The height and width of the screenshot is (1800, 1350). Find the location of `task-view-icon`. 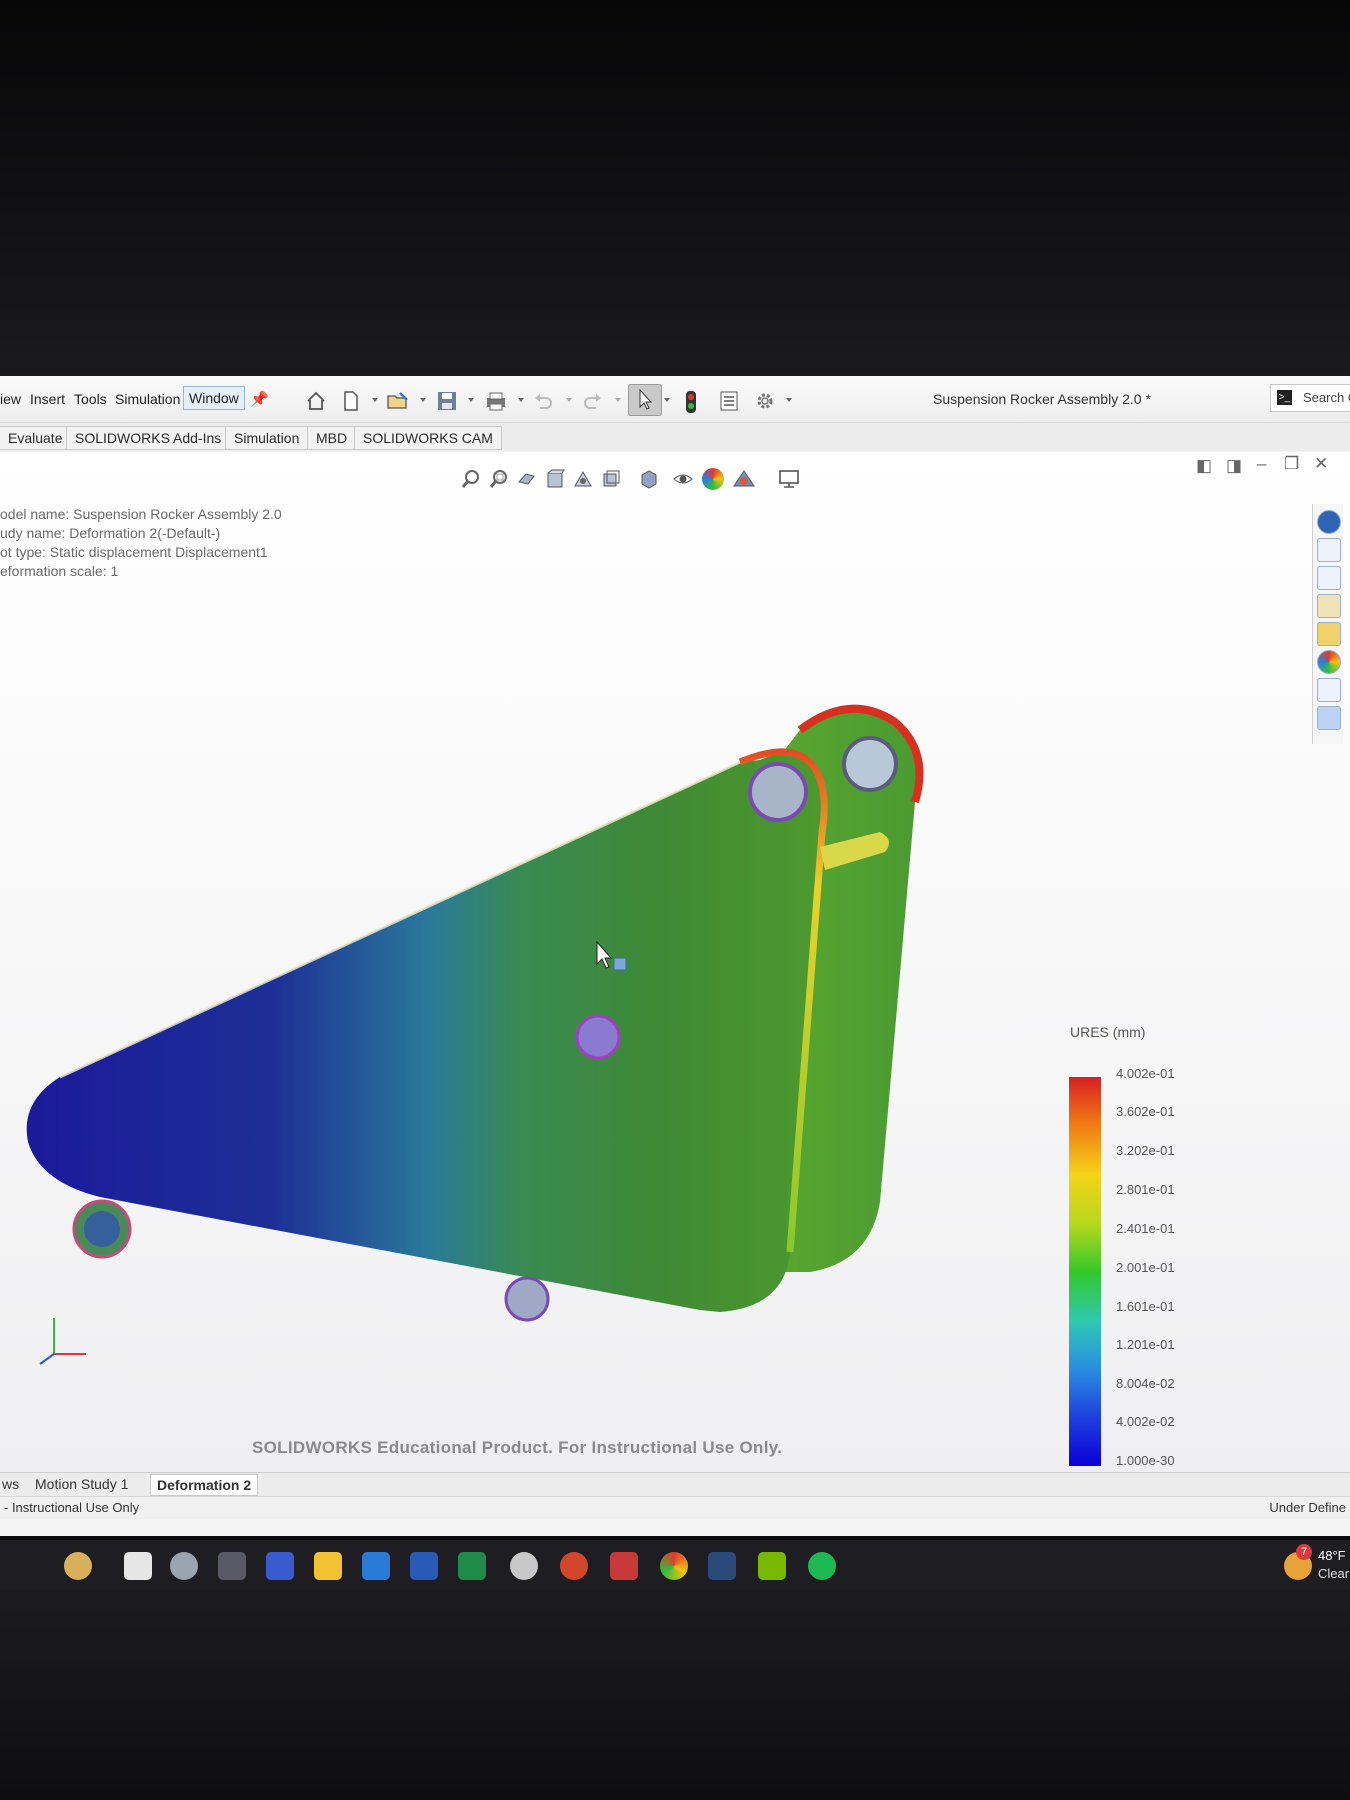

task-view-icon is located at coordinates (138, 1566).